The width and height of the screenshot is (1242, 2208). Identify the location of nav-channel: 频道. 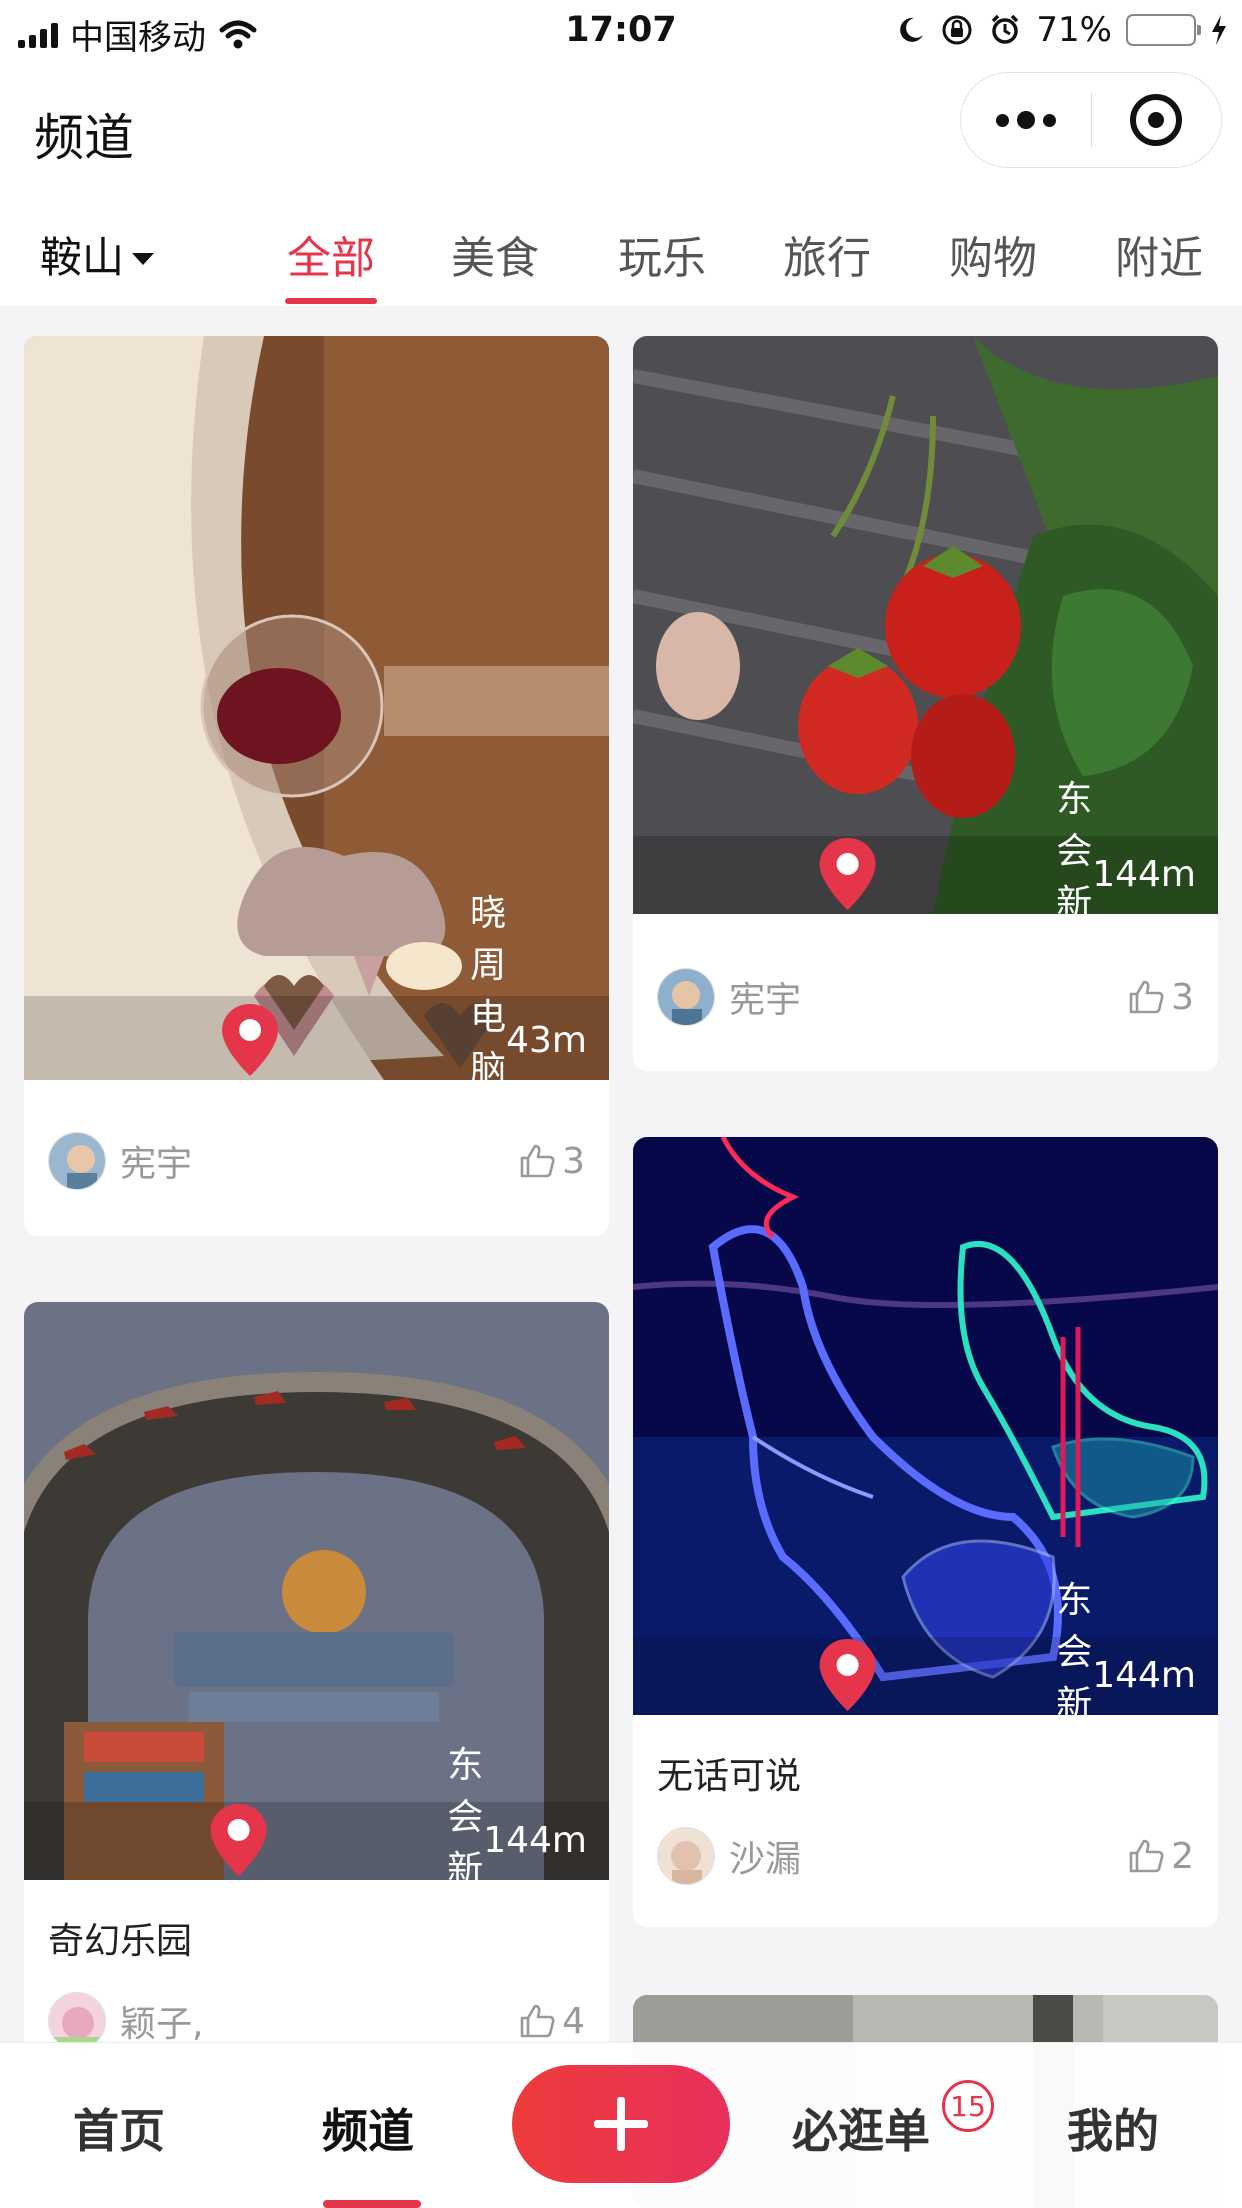
(368, 2128).